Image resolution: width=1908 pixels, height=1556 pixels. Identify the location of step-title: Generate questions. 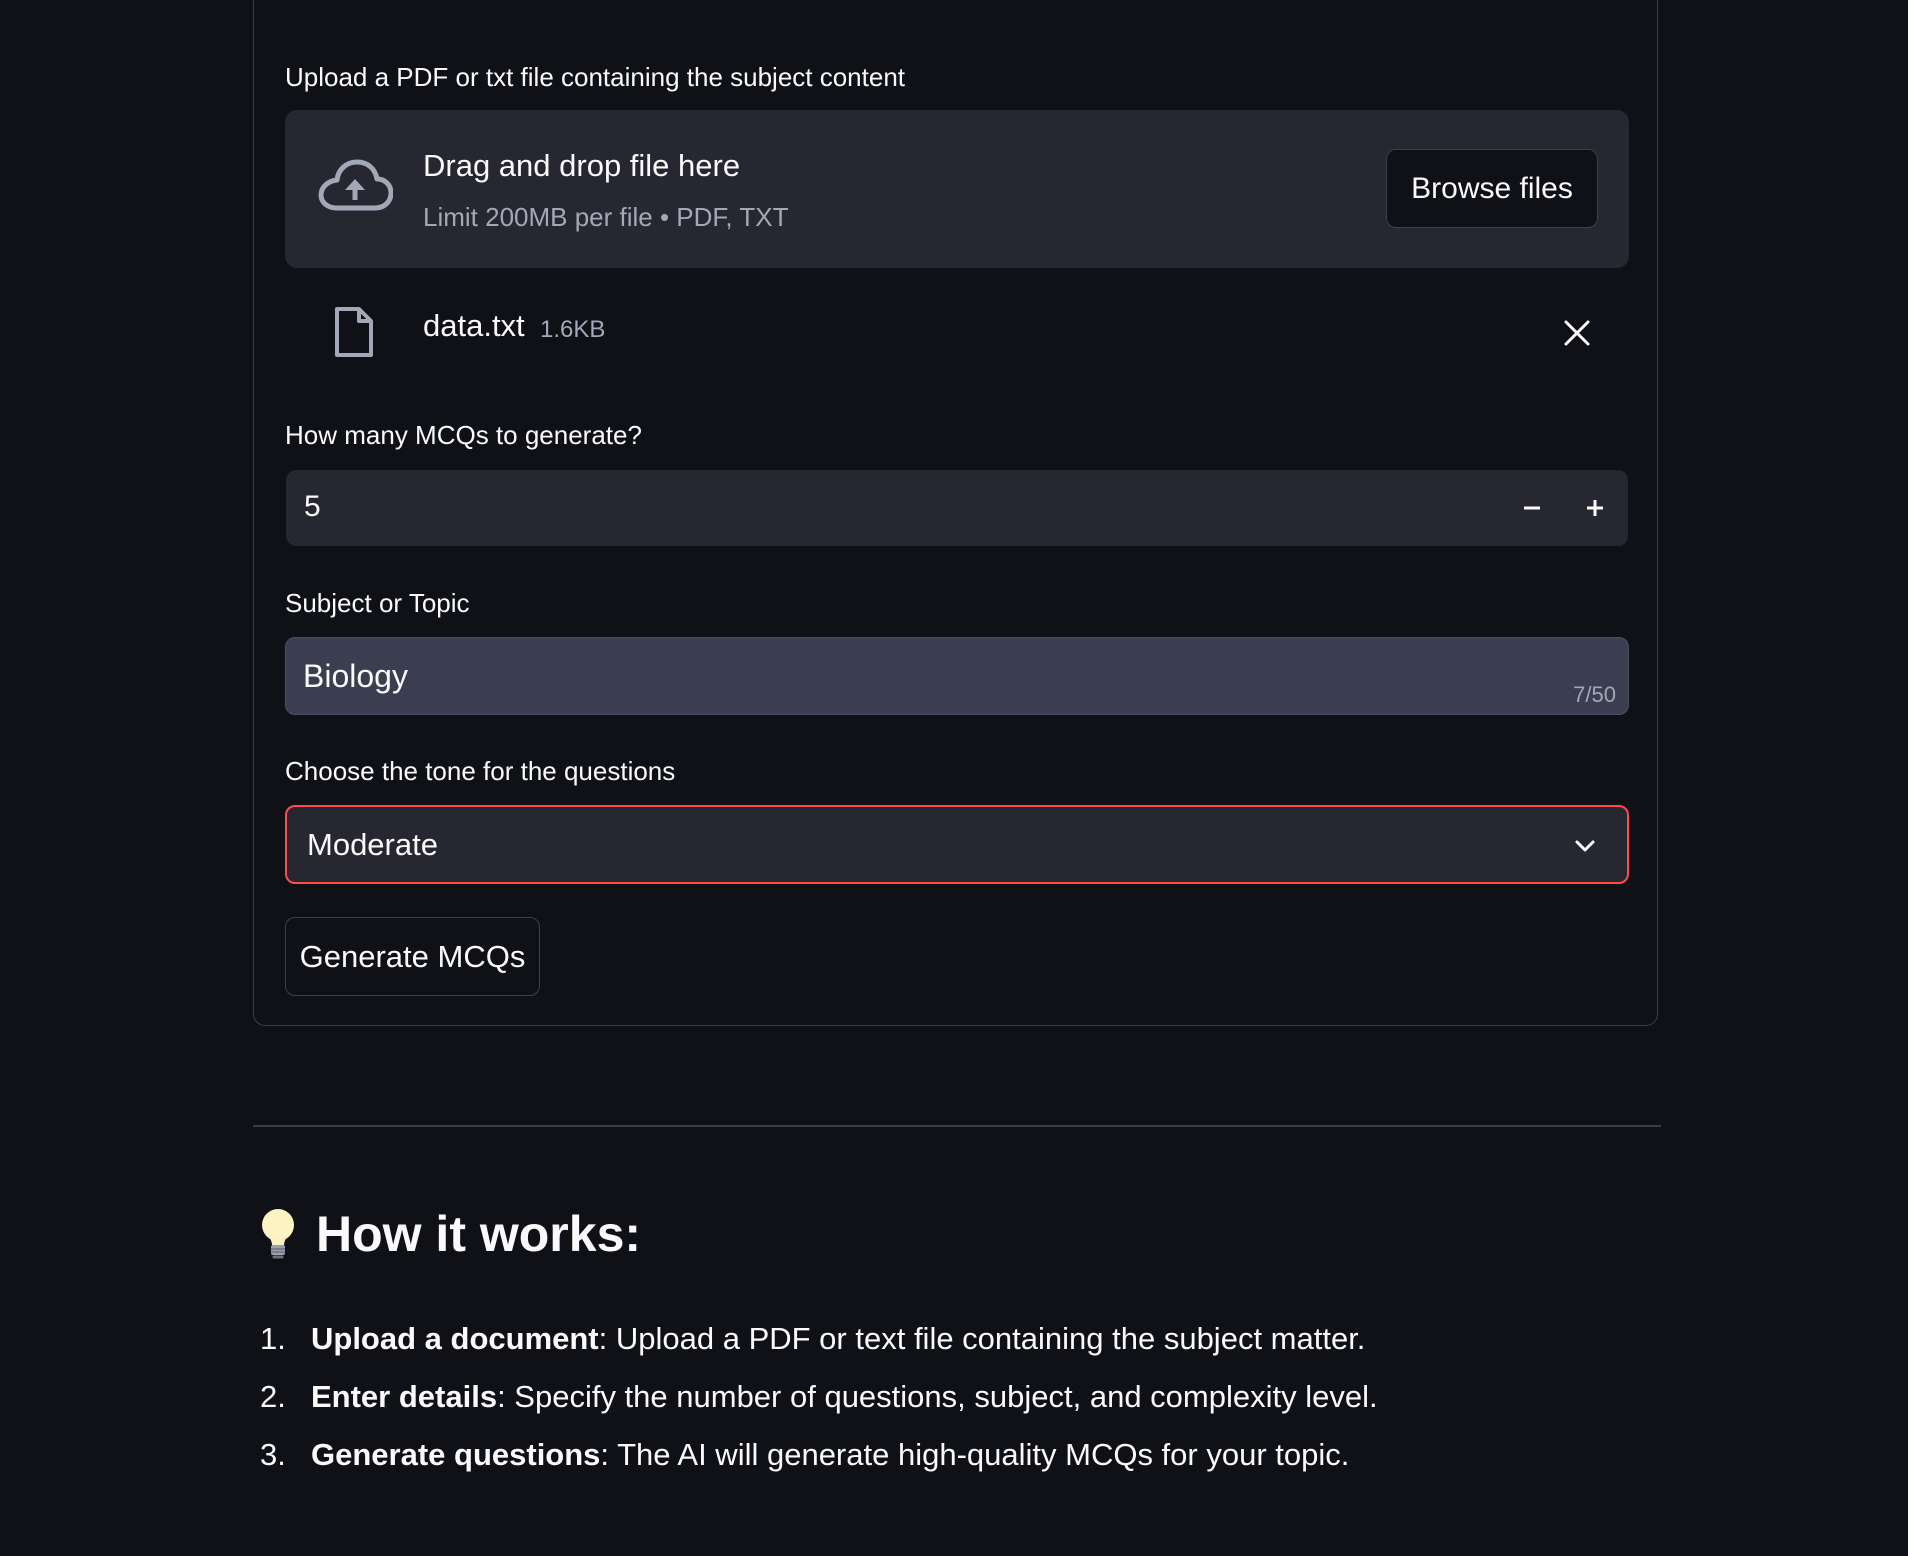
(456, 1454).